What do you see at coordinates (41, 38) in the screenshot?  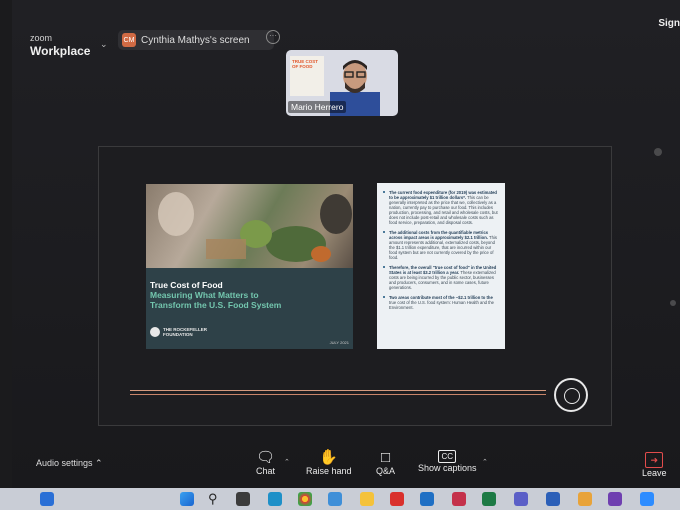 I see `logo-small-text: zoom` at bounding box center [41, 38].